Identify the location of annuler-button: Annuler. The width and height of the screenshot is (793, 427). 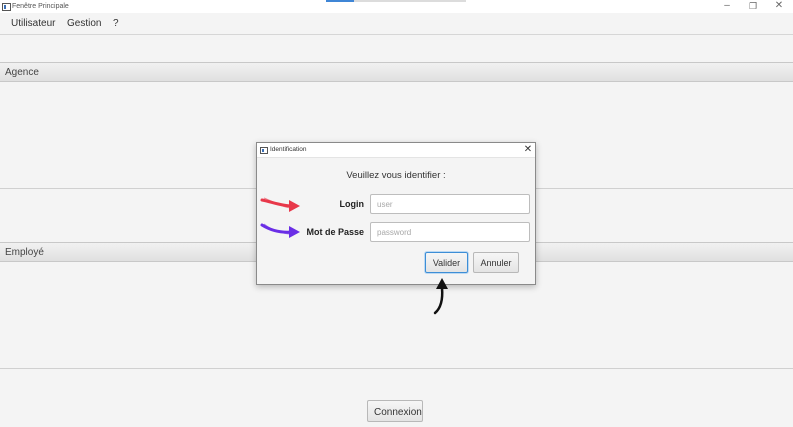
(496, 262).